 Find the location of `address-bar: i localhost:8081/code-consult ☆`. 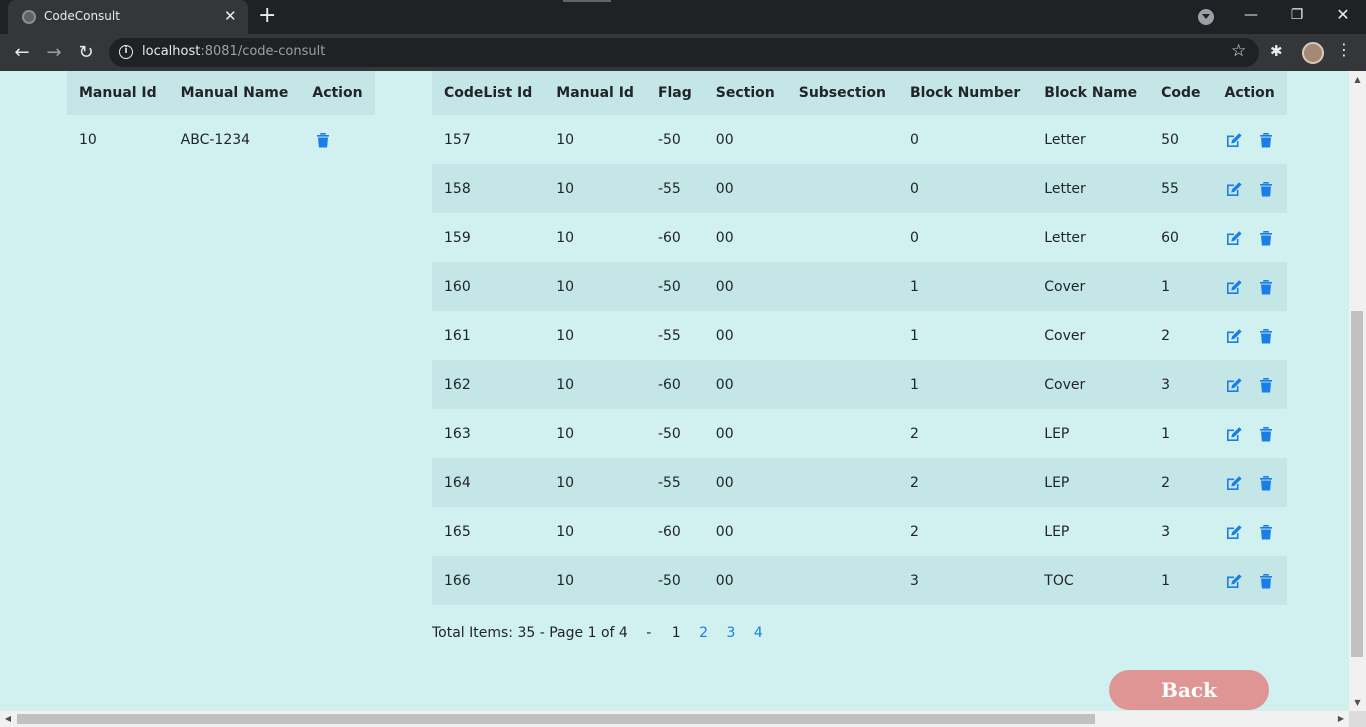

address-bar: i localhost:8081/code-consult ☆ is located at coordinates (684, 52).